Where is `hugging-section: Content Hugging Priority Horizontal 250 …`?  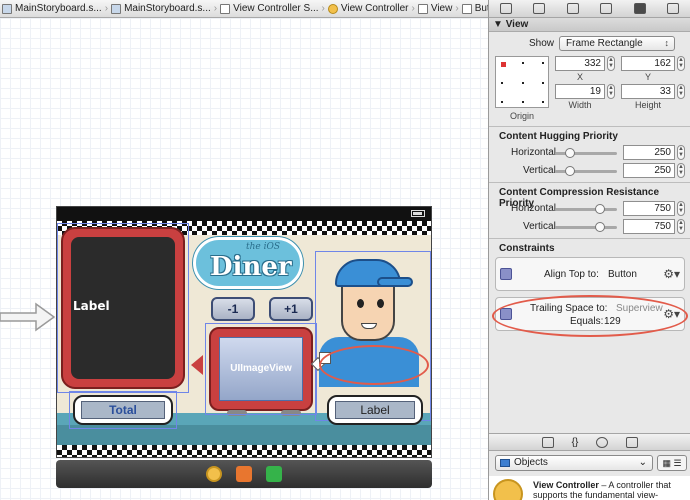 hugging-section: Content Hugging Priority Horizontal 250 … is located at coordinates (589, 154).